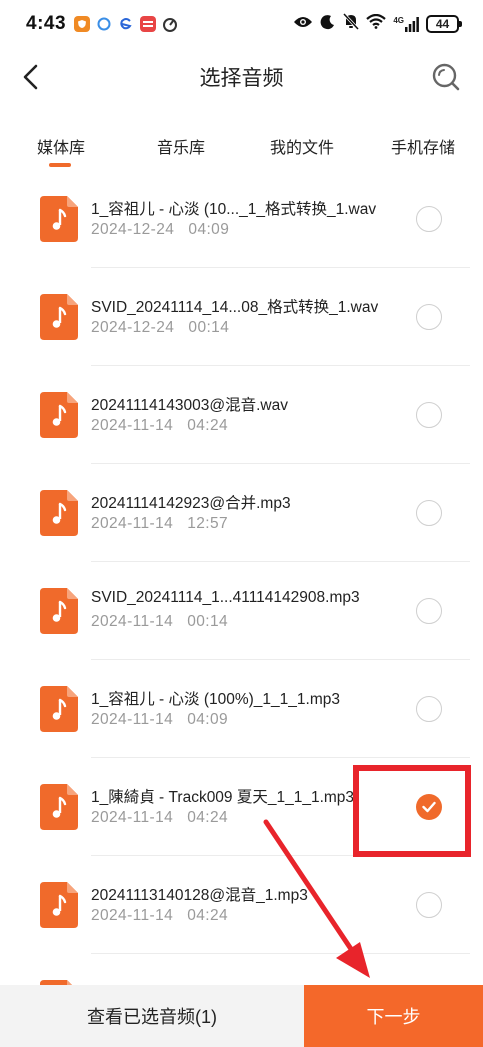  I want to click on mute-bell-icon, so click(351, 23).